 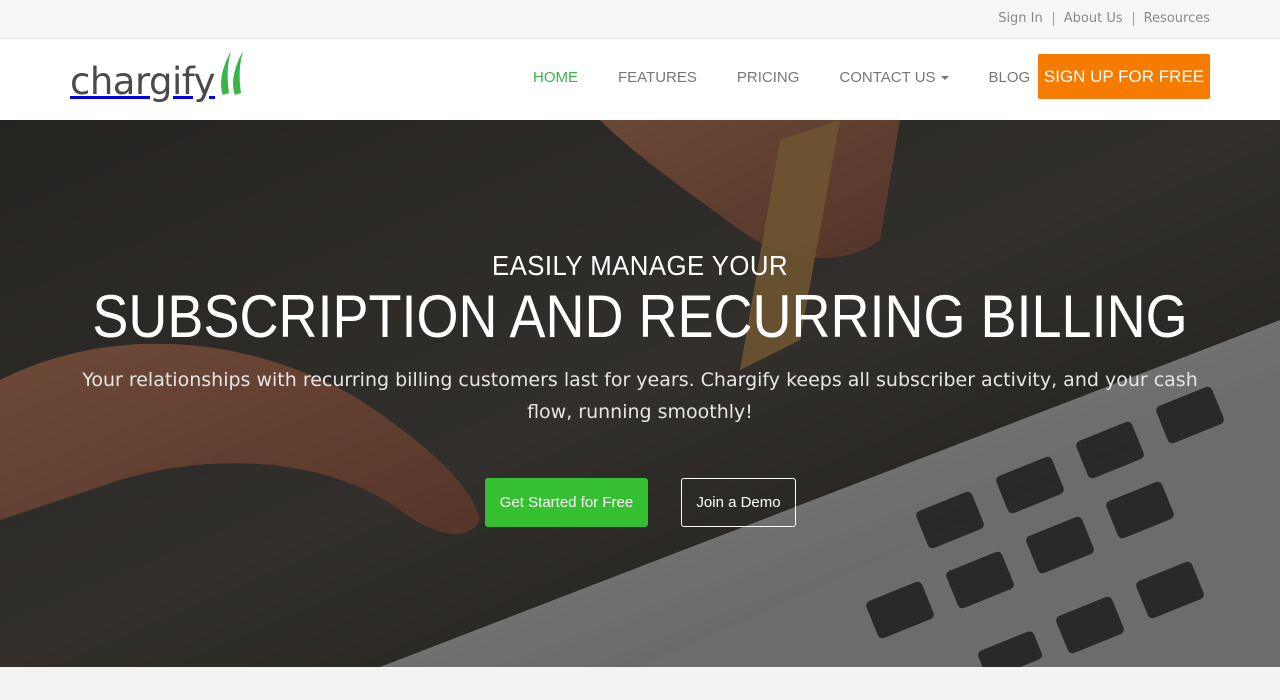 I want to click on nav-contact-us-label: CONTACT US, so click(x=887, y=77).